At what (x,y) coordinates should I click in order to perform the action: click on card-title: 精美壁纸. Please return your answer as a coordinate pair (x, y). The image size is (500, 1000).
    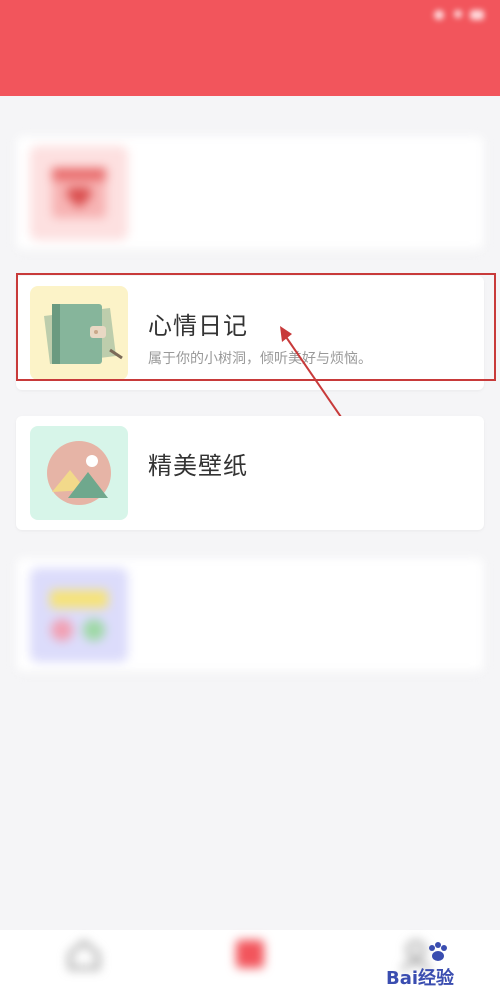
    Looking at the image, I should click on (198, 466).